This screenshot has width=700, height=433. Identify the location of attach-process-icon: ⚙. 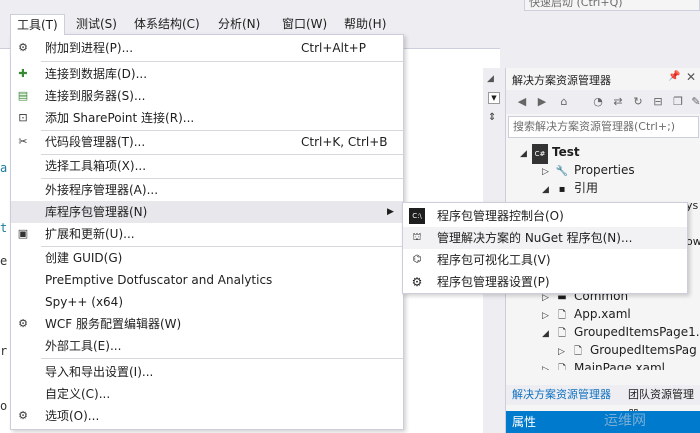
(23, 47).